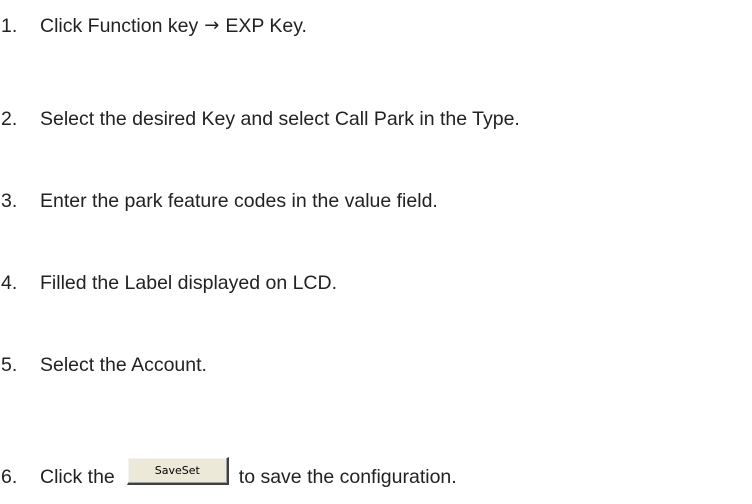 Image resolution: width=752 pixels, height=504 pixels. I want to click on step-number: 2., so click(9, 119).